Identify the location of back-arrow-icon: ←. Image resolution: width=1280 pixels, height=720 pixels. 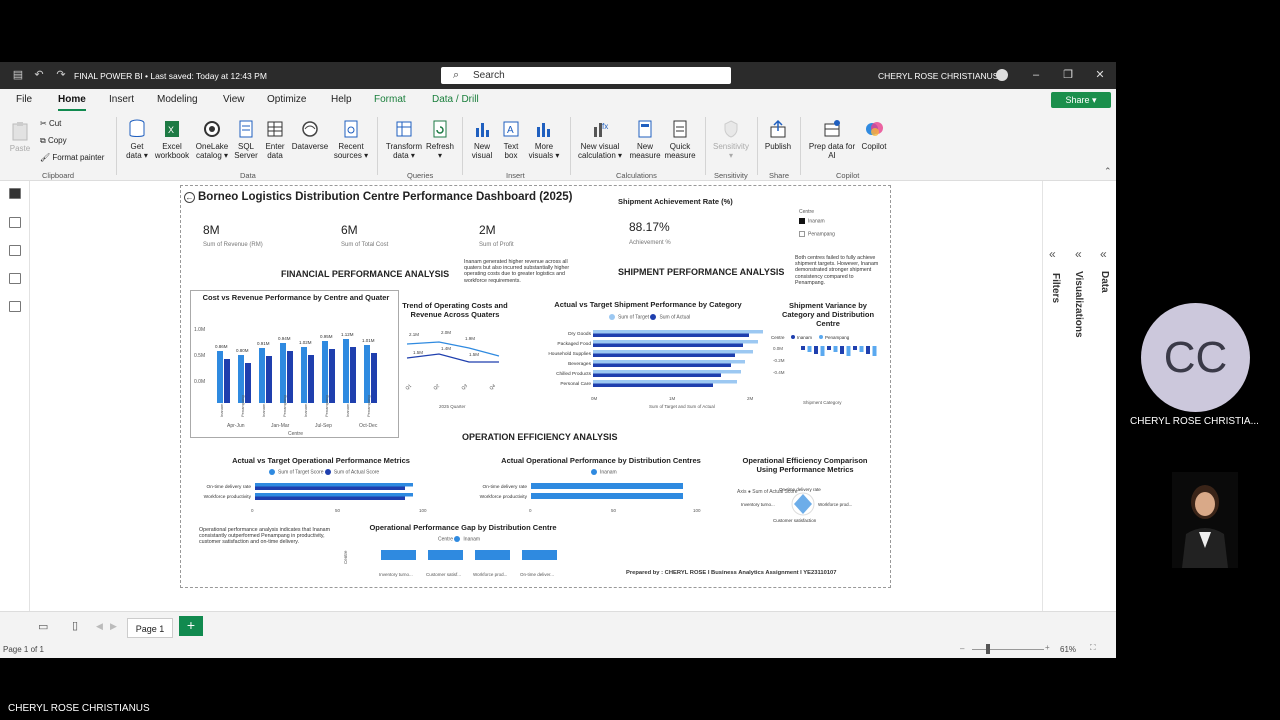
(189, 197).